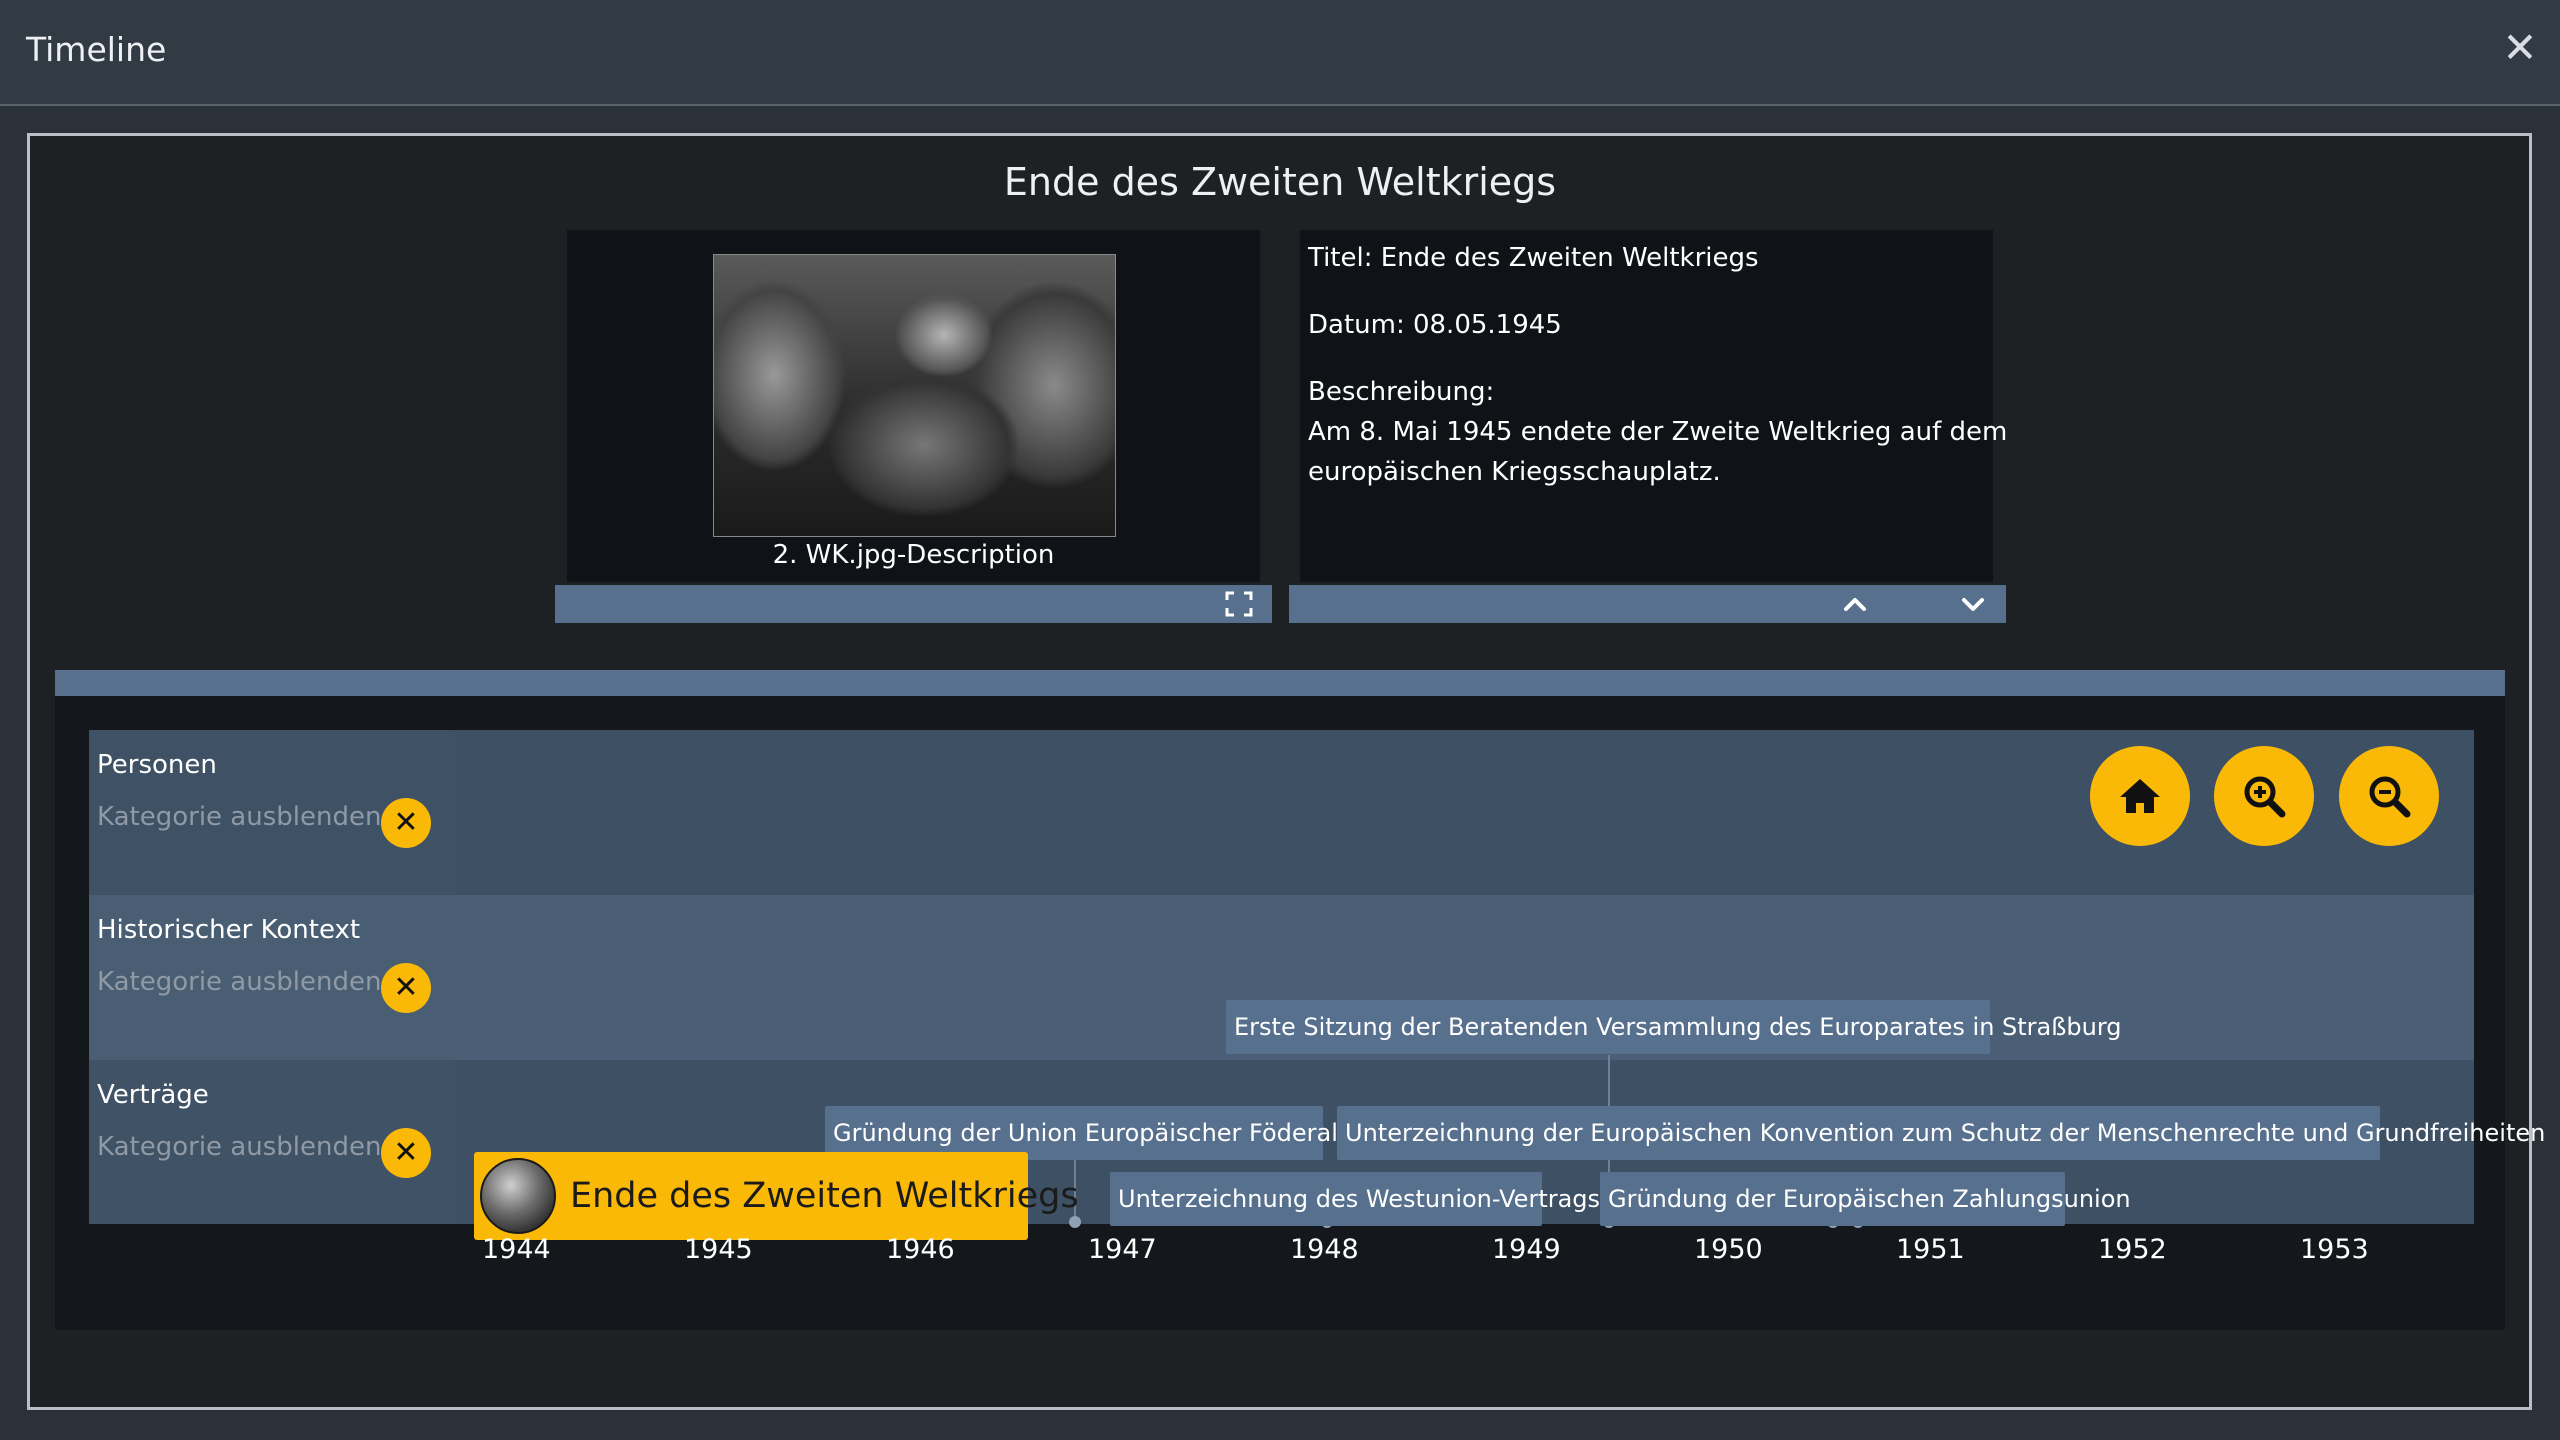 This screenshot has width=2560, height=1440. I want to click on timeline-event: Gründung der Europäischen Zahlungsunion, so click(1865, 1199).